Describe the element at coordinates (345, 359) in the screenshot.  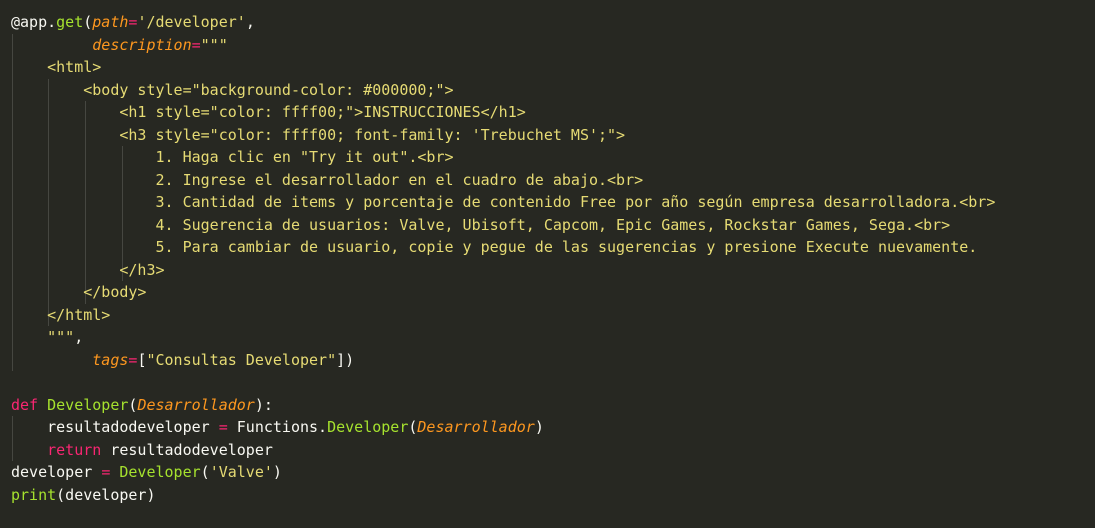
I see `code-token: ])` at that location.